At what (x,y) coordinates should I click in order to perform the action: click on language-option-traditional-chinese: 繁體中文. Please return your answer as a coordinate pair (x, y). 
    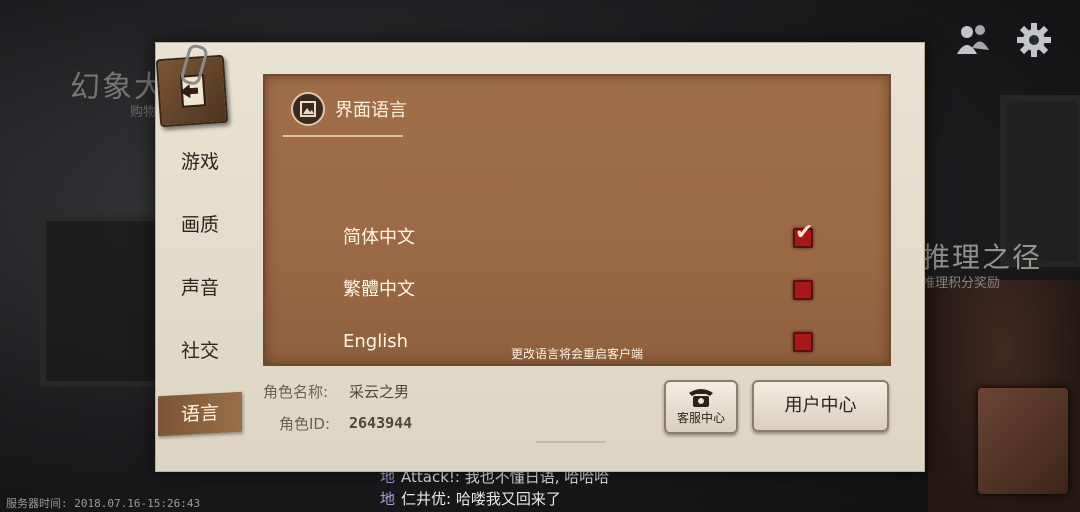
    Looking at the image, I should click on (583, 290).